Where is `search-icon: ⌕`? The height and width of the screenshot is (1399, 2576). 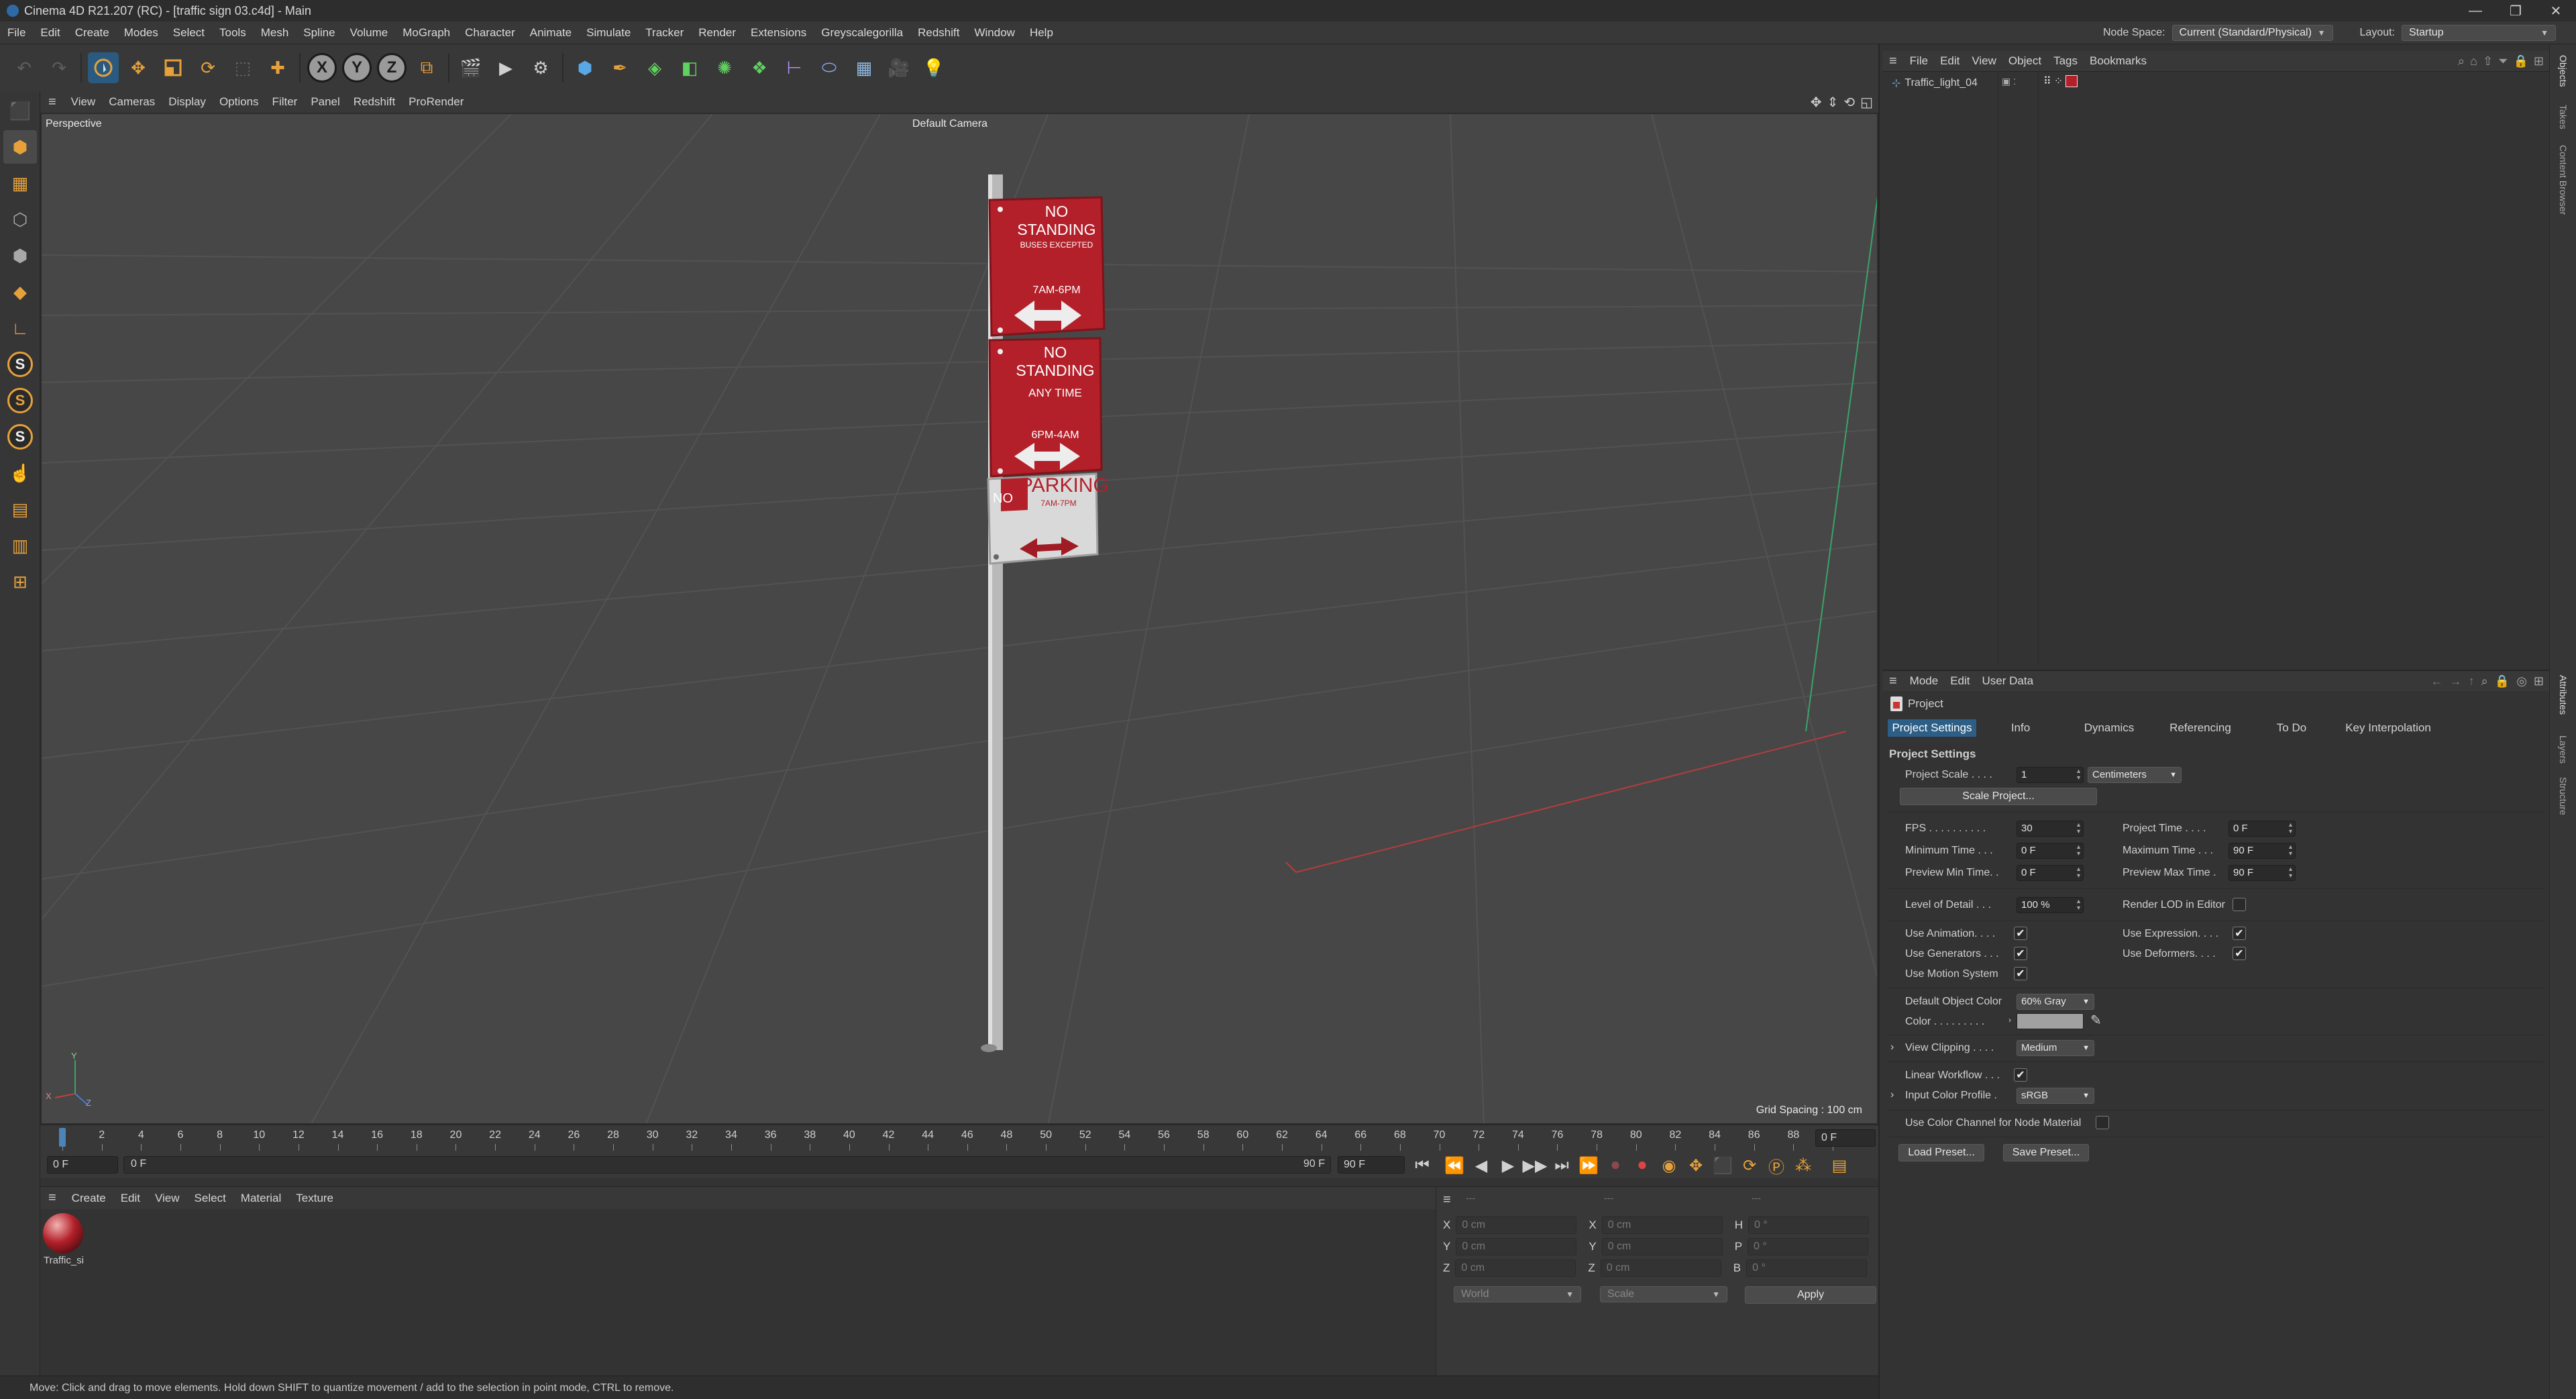
search-icon: ⌕ is located at coordinates (2461, 61).